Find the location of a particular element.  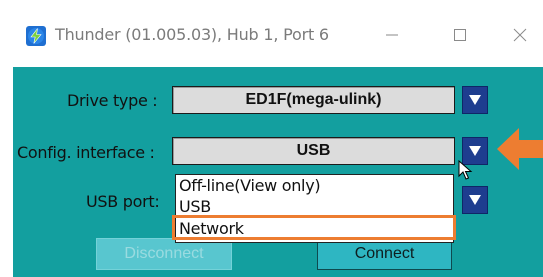

usb-port-dropdown-button is located at coordinates (475, 200).